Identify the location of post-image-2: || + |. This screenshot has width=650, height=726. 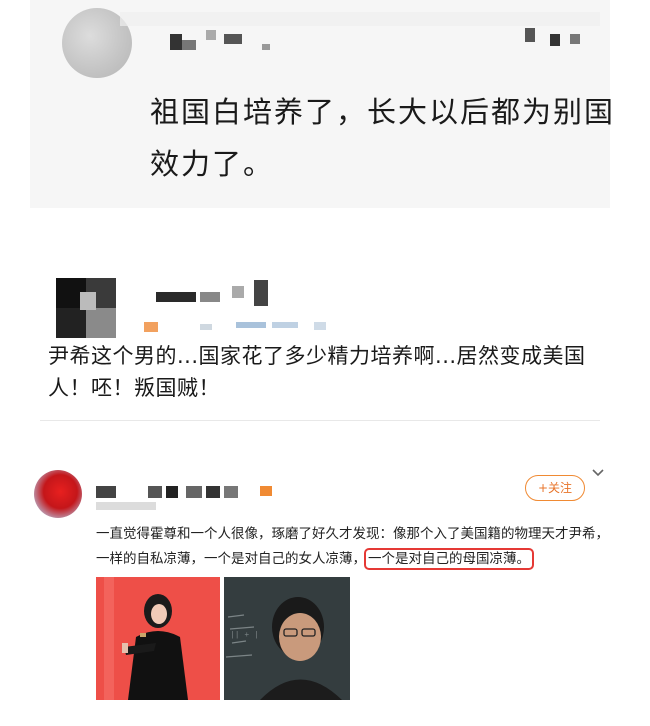
(287, 638).